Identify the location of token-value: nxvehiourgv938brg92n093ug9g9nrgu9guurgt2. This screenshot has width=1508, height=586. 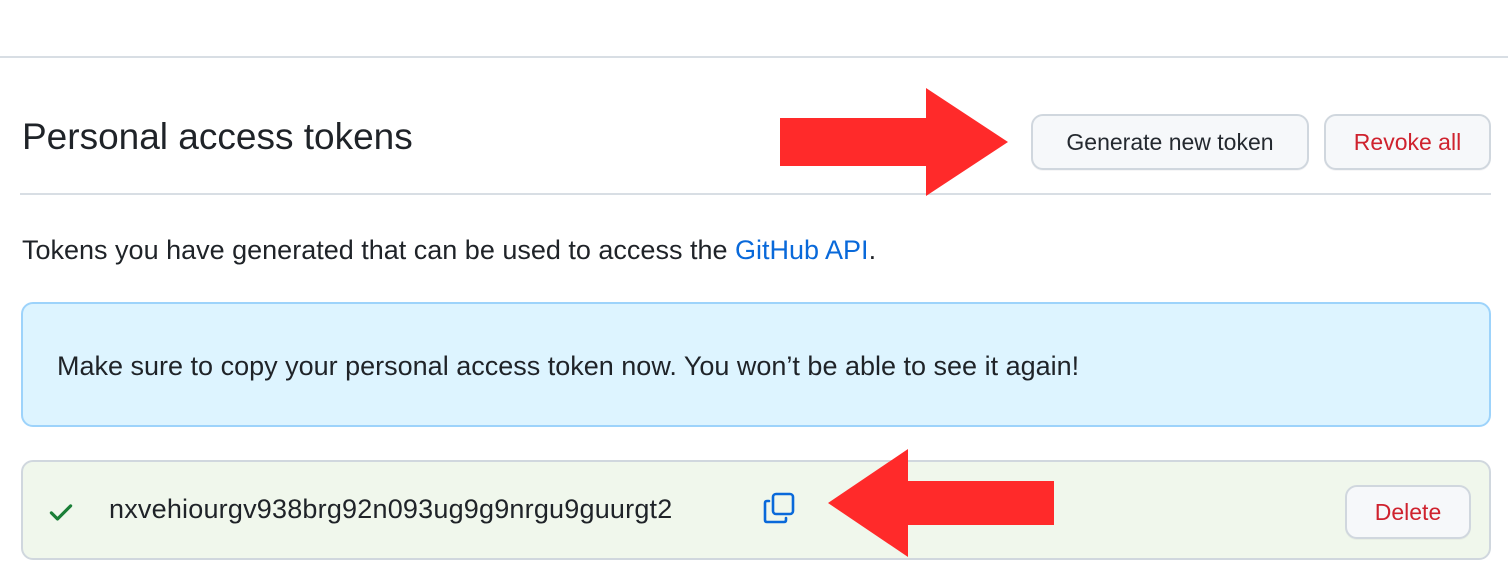
(390, 509).